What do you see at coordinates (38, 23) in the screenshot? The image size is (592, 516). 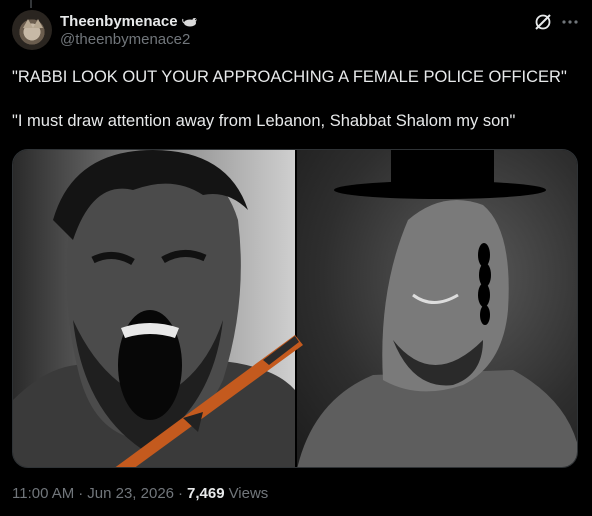 I see `avatar-ear-right` at bounding box center [38, 23].